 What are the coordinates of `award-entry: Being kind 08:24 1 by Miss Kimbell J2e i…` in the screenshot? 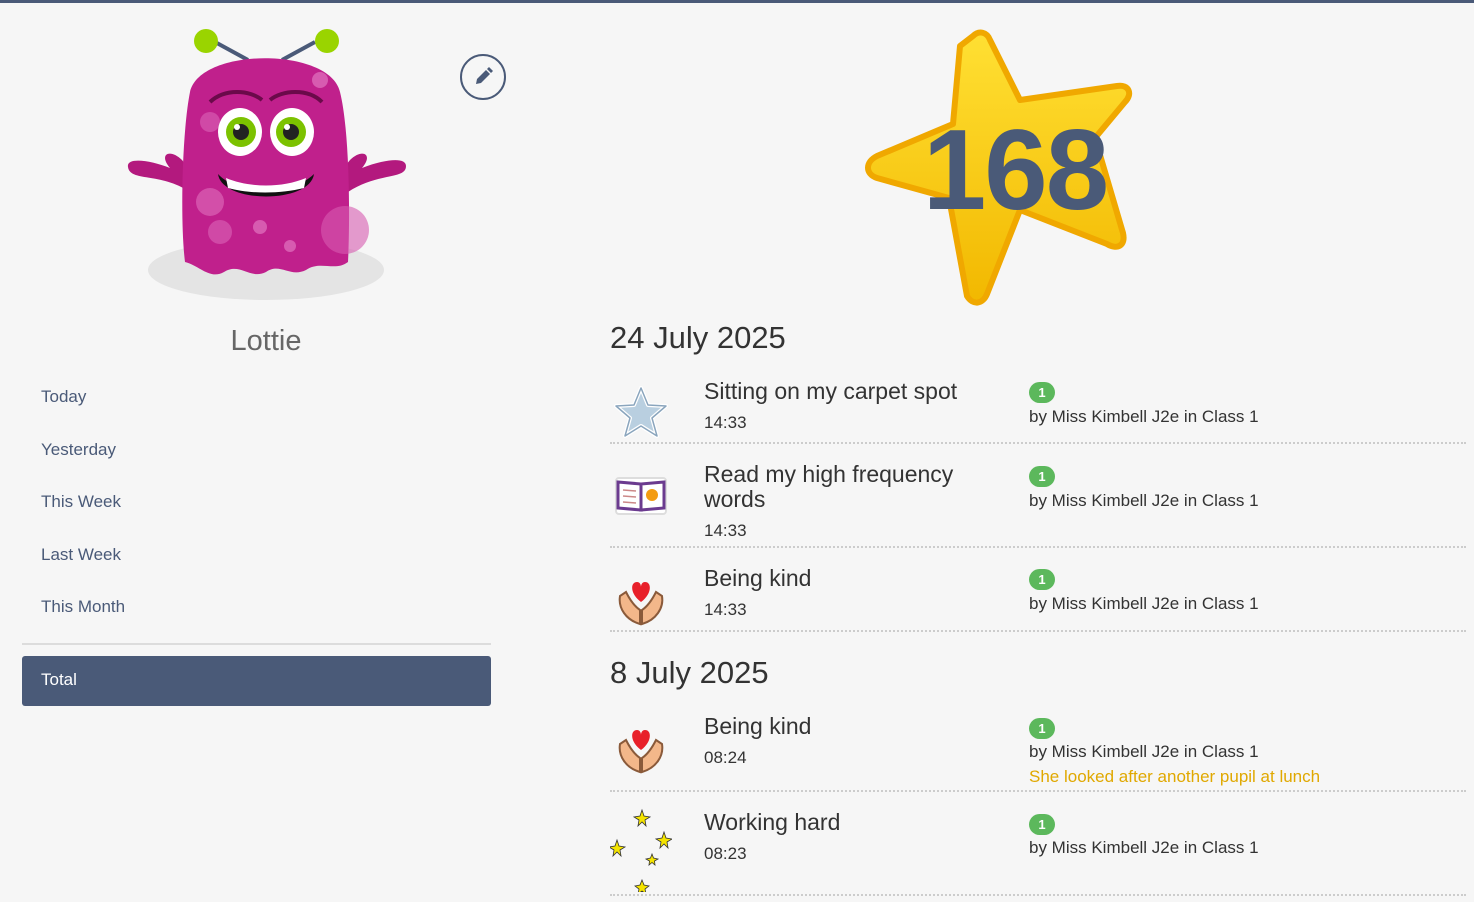 It's located at (1038, 749).